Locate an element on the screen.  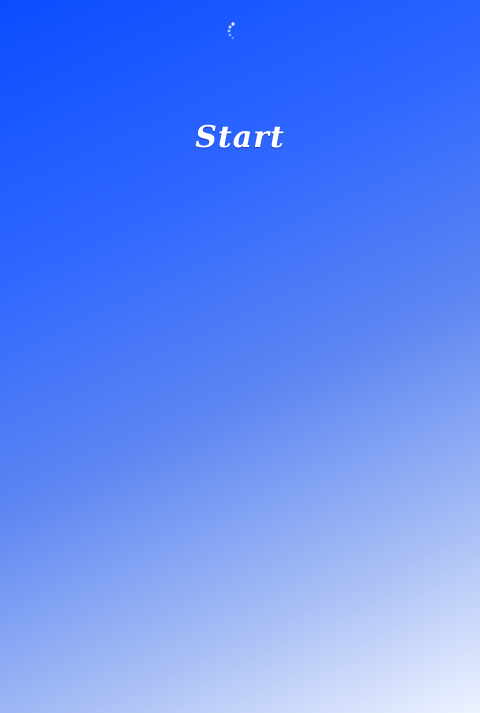
start-button: Start is located at coordinates (240, 137).